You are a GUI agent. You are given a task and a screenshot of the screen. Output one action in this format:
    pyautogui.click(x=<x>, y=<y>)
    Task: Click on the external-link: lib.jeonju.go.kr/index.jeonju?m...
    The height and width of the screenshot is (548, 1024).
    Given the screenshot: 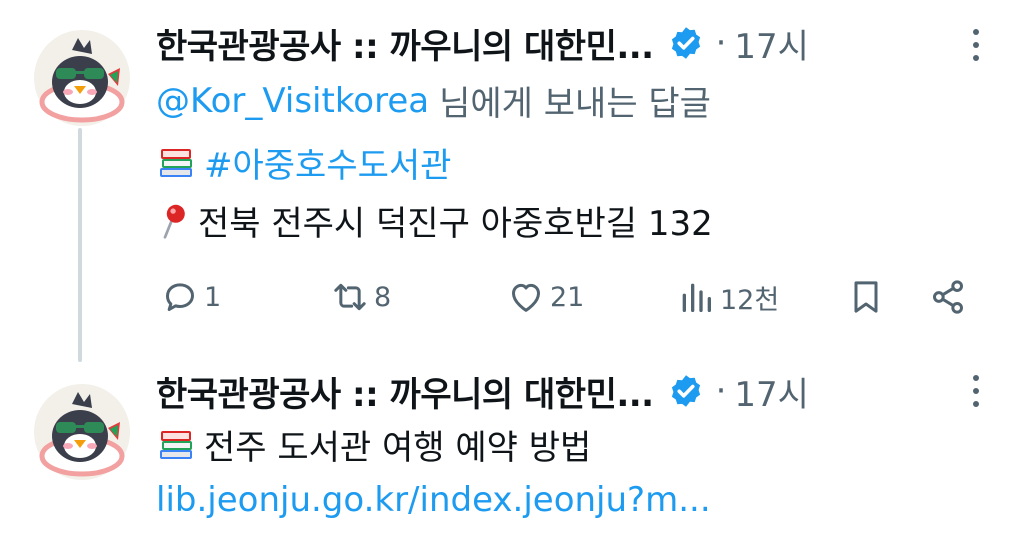 What is the action you would take?
    pyautogui.click(x=433, y=500)
    